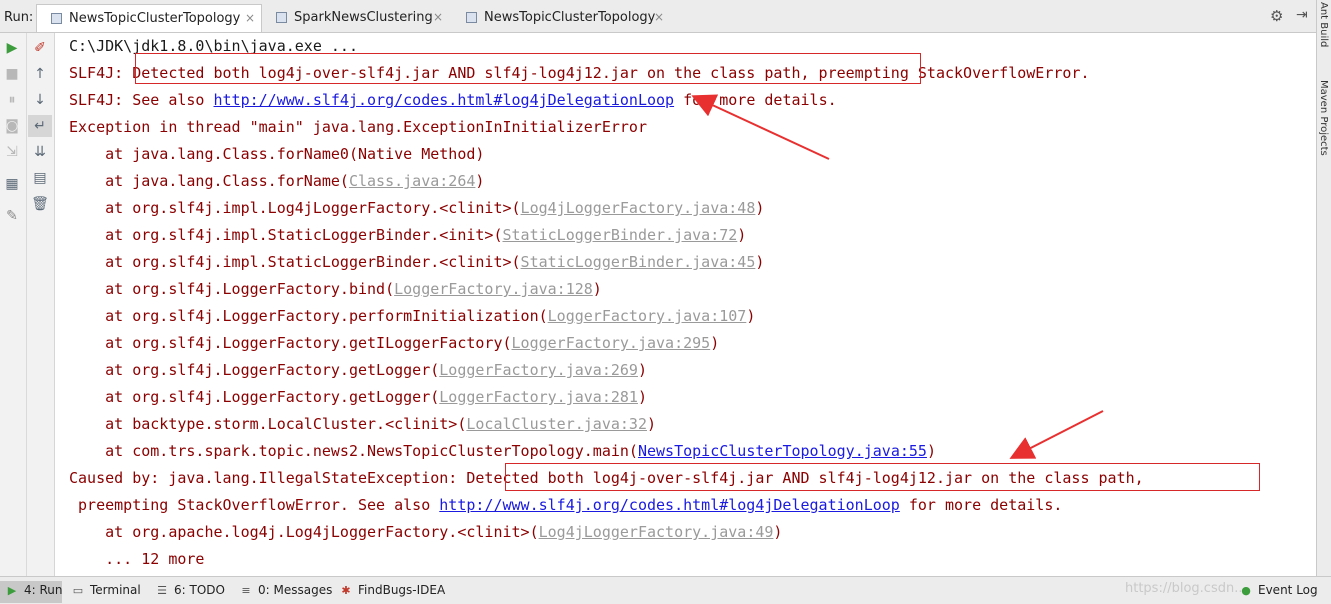 This screenshot has height=604, width=1331. I want to click on tool-run: ▶ 4: Run, so click(31, 592).